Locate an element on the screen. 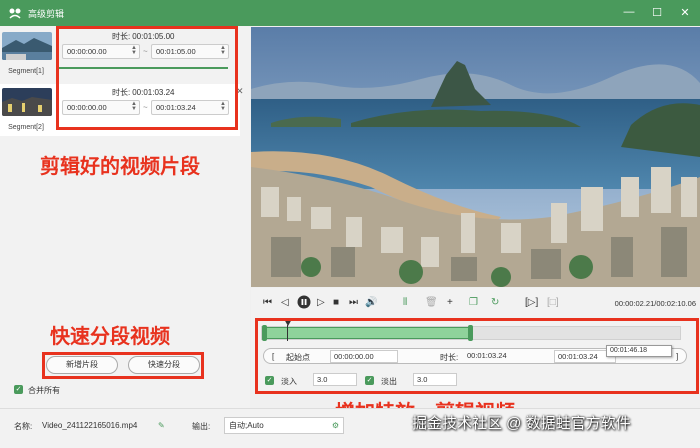 The height and width of the screenshot is (448, 700). skip-start-icon: ⏮ is located at coordinates (267, 302).